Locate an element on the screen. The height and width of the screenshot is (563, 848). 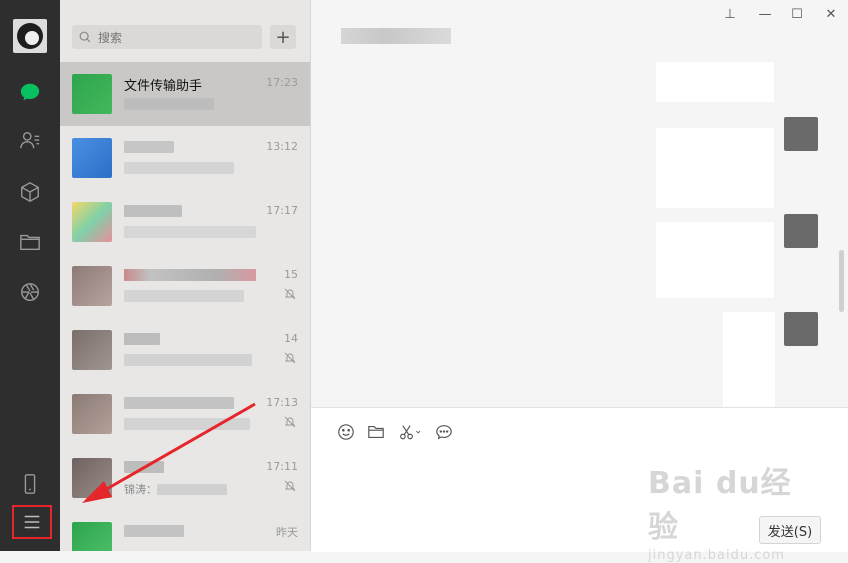
chat-title is located at coordinates (396, 36).